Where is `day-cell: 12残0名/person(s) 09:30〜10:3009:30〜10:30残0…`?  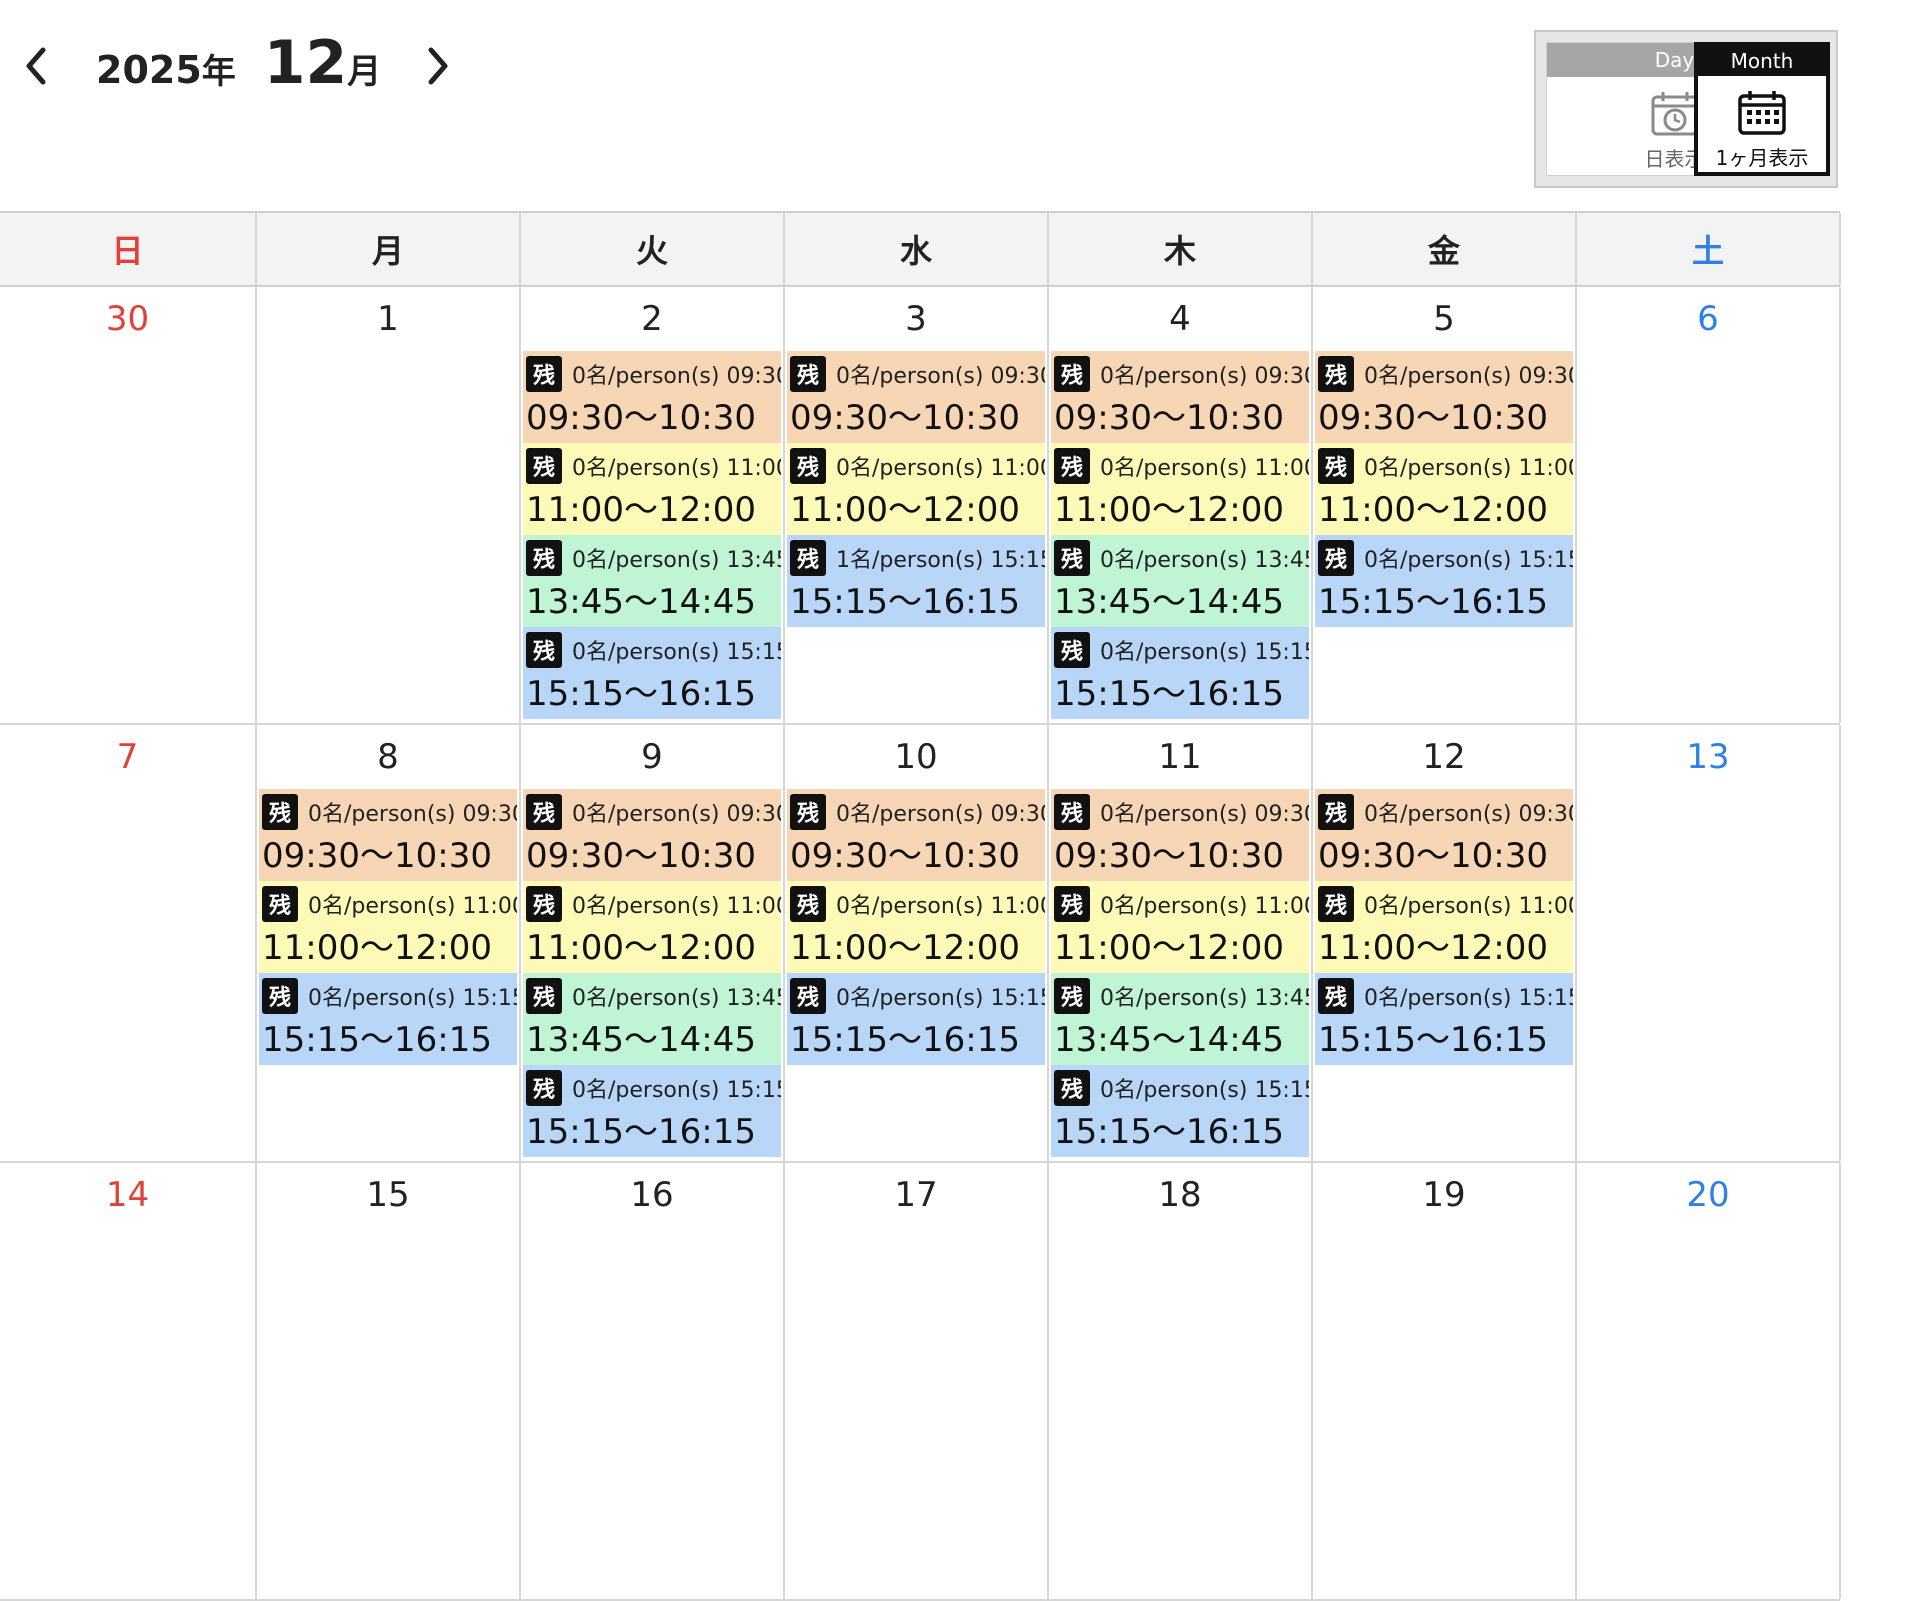 day-cell: 12残0名/person(s) 09:30〜10:3009:30〜10:30残0… is located at coordinates (1445, 943).